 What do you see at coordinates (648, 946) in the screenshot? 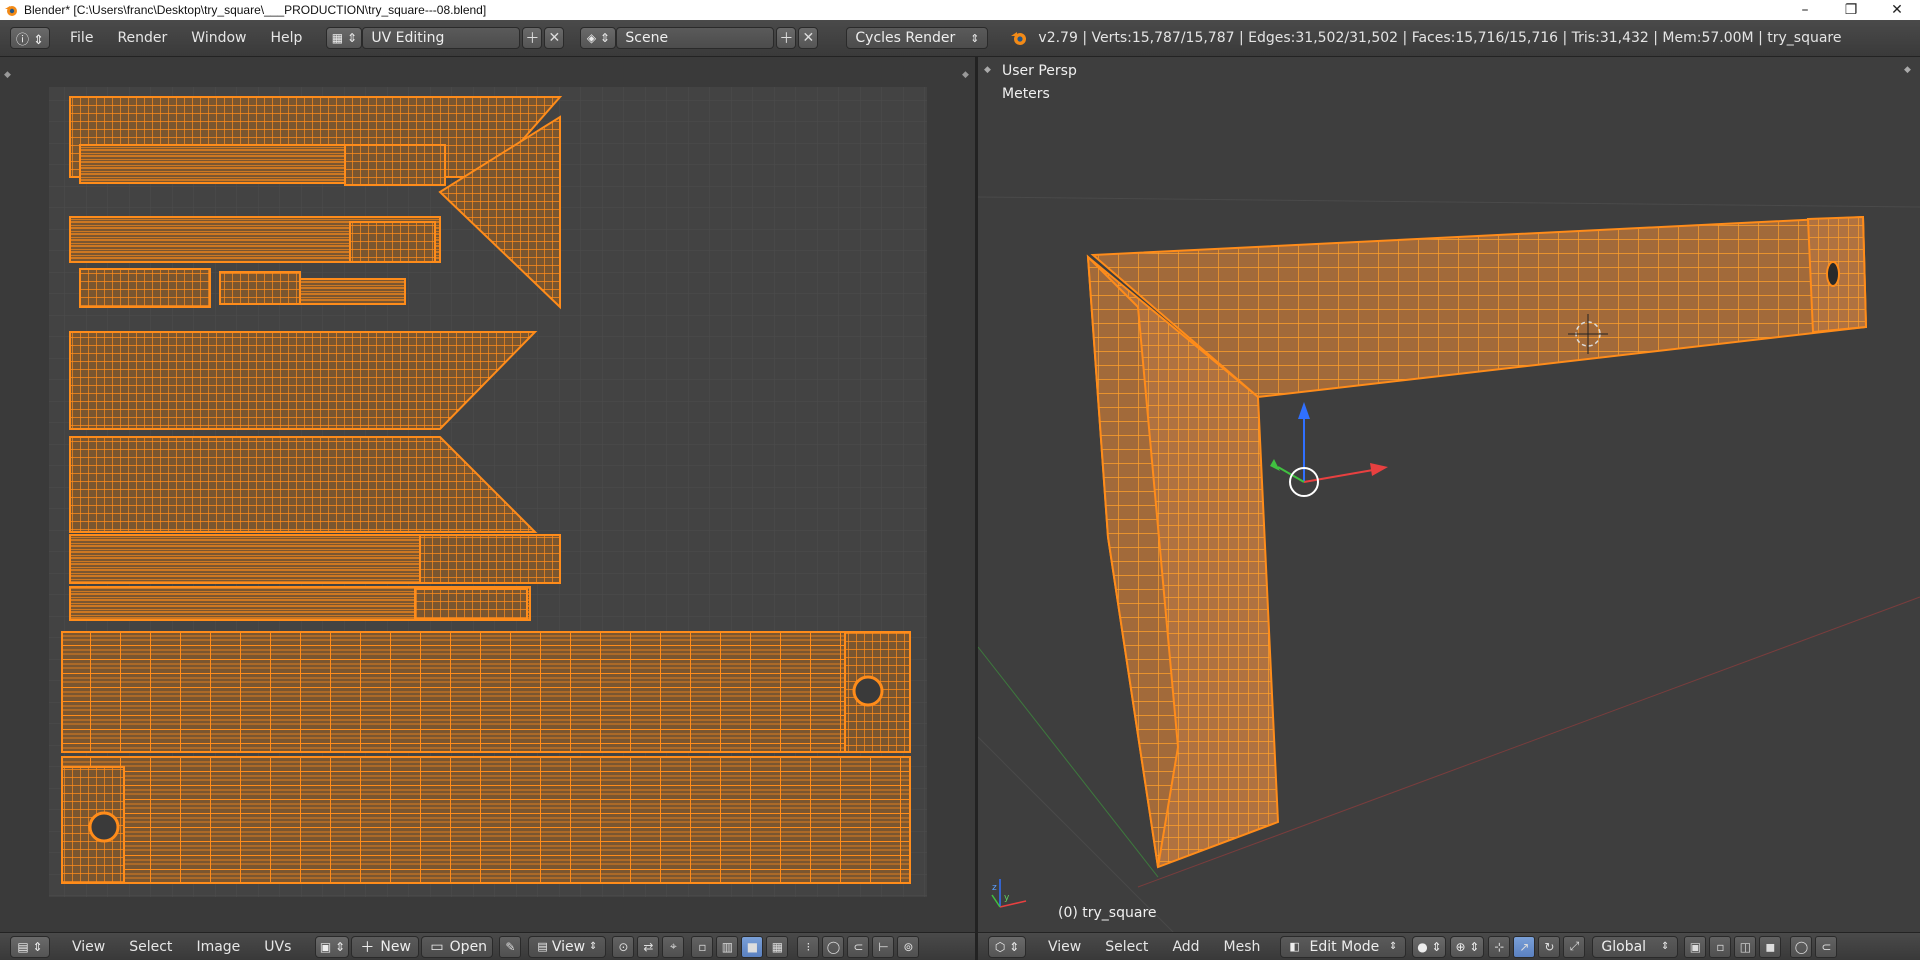
I see `uv-sync-icon: ⇄` at bounding box center [648, 946].